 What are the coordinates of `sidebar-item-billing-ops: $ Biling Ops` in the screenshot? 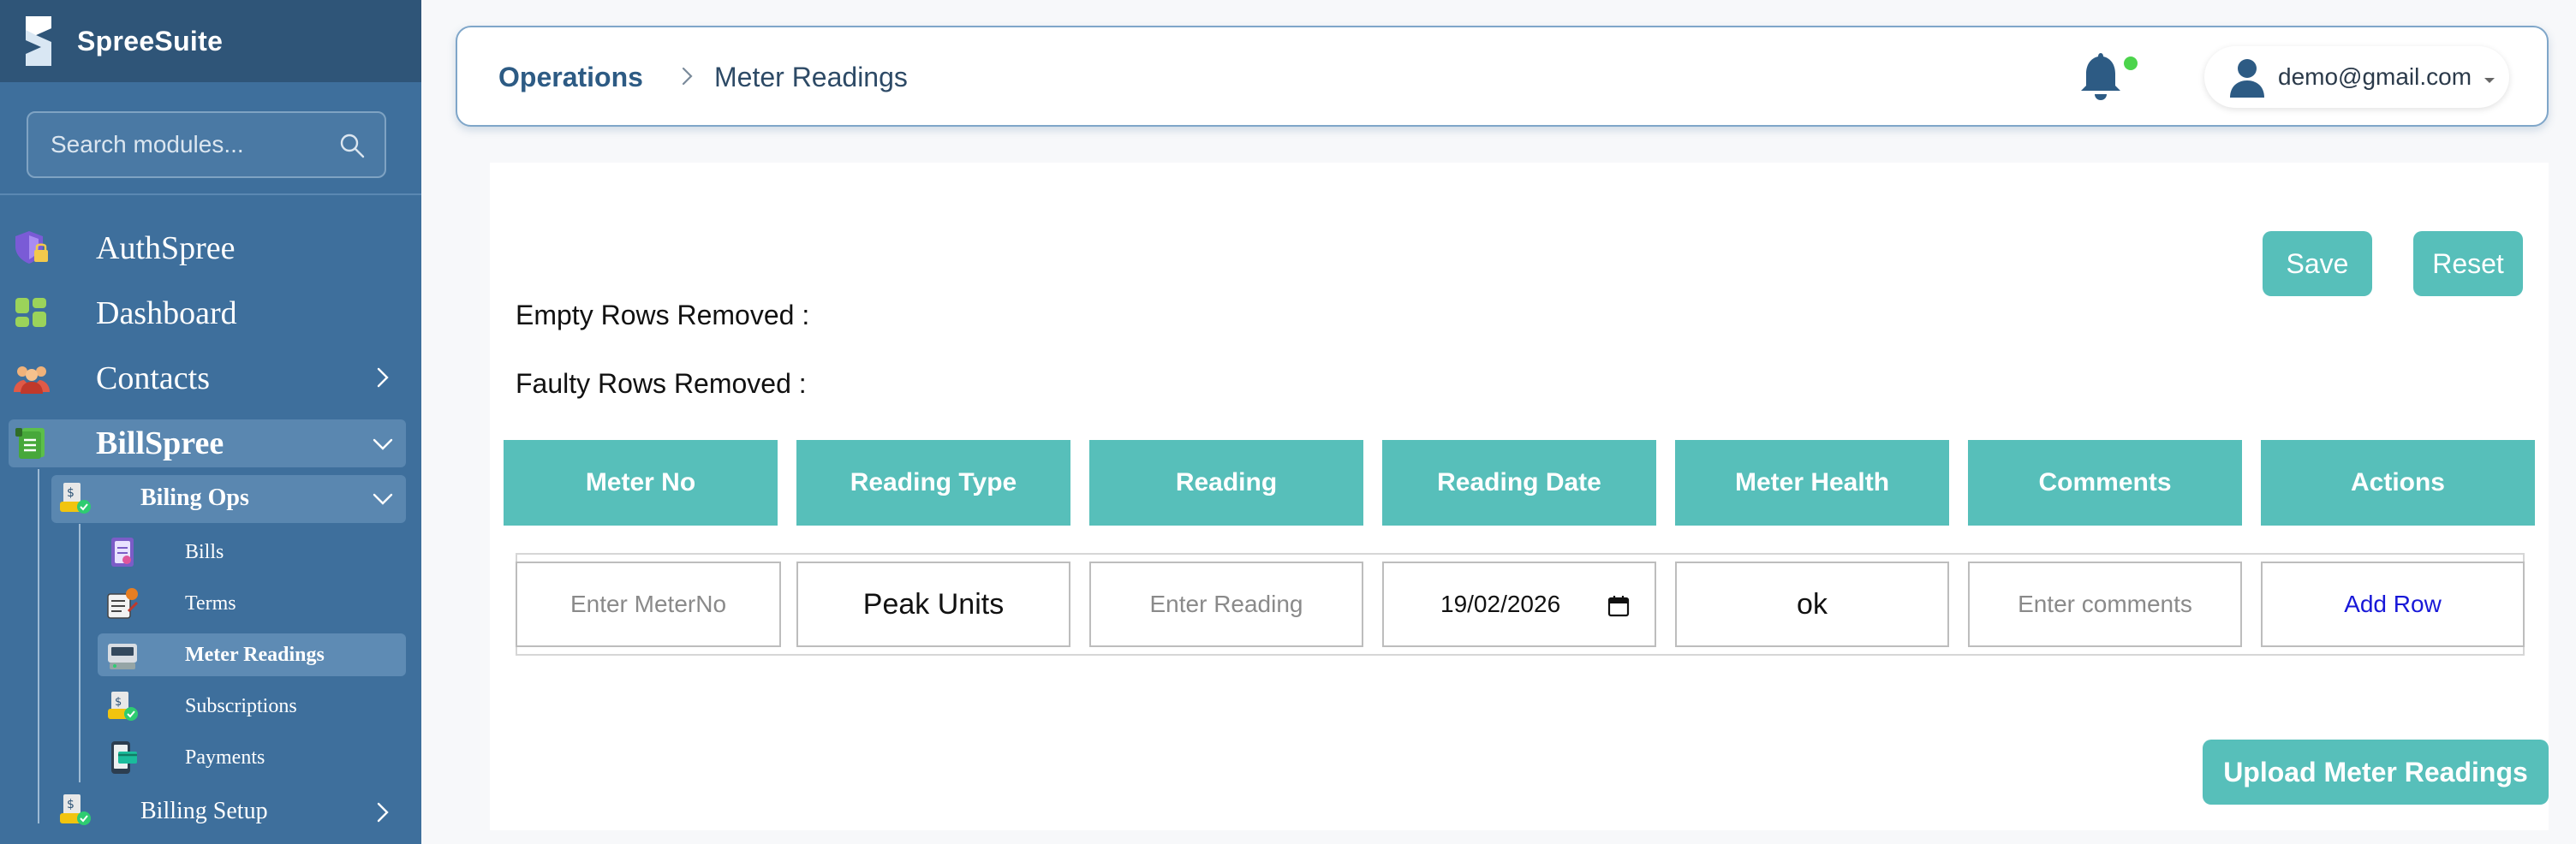 It's located at (228, 499).